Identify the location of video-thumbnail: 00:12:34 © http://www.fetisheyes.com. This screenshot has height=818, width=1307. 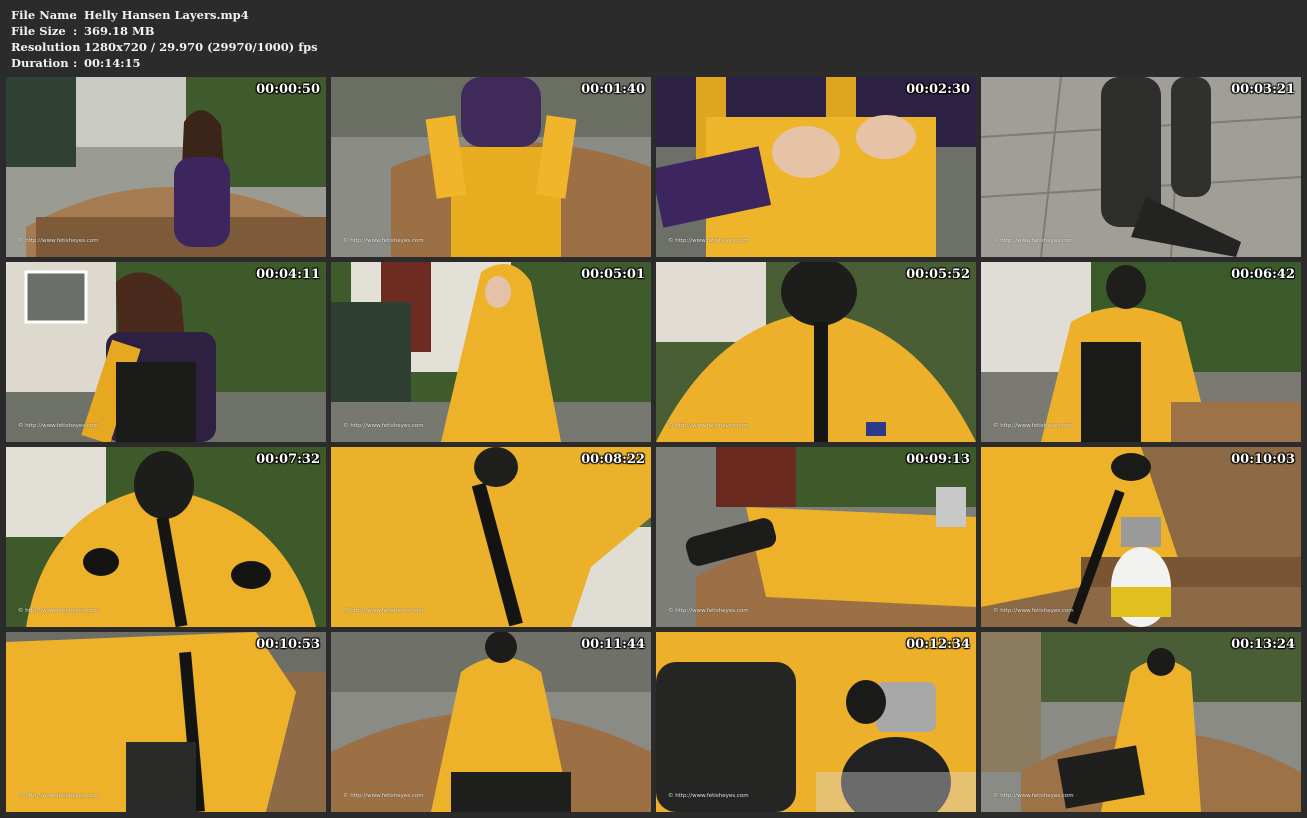
(816, 722).